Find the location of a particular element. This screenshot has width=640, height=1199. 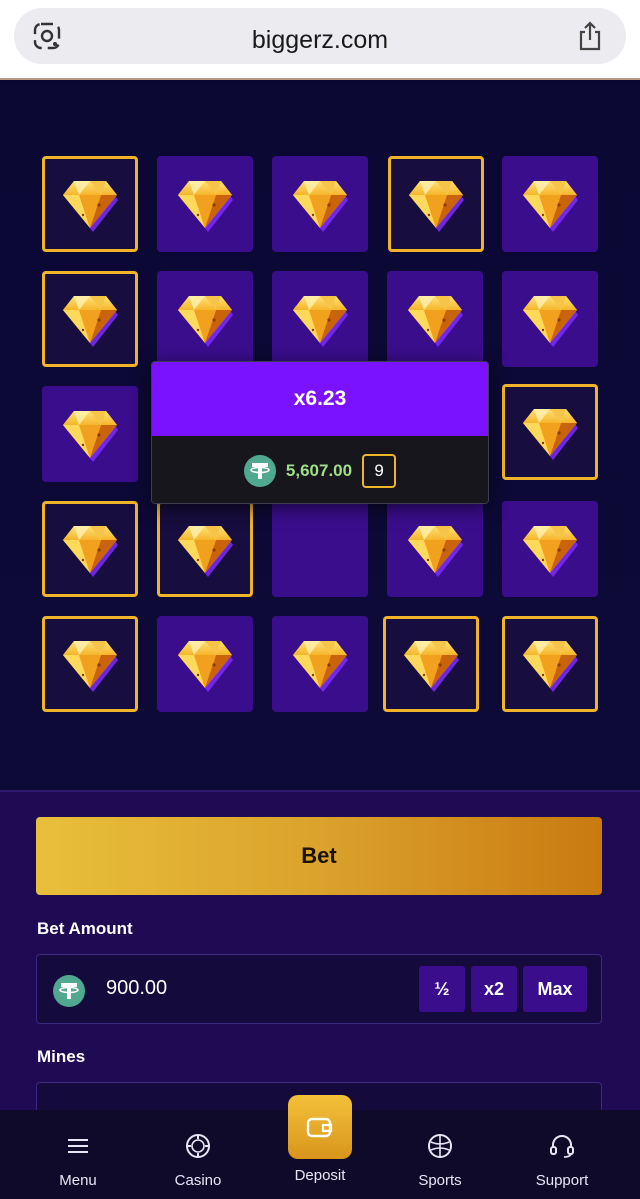

deposit-button is located at coordinates (320, 1127).